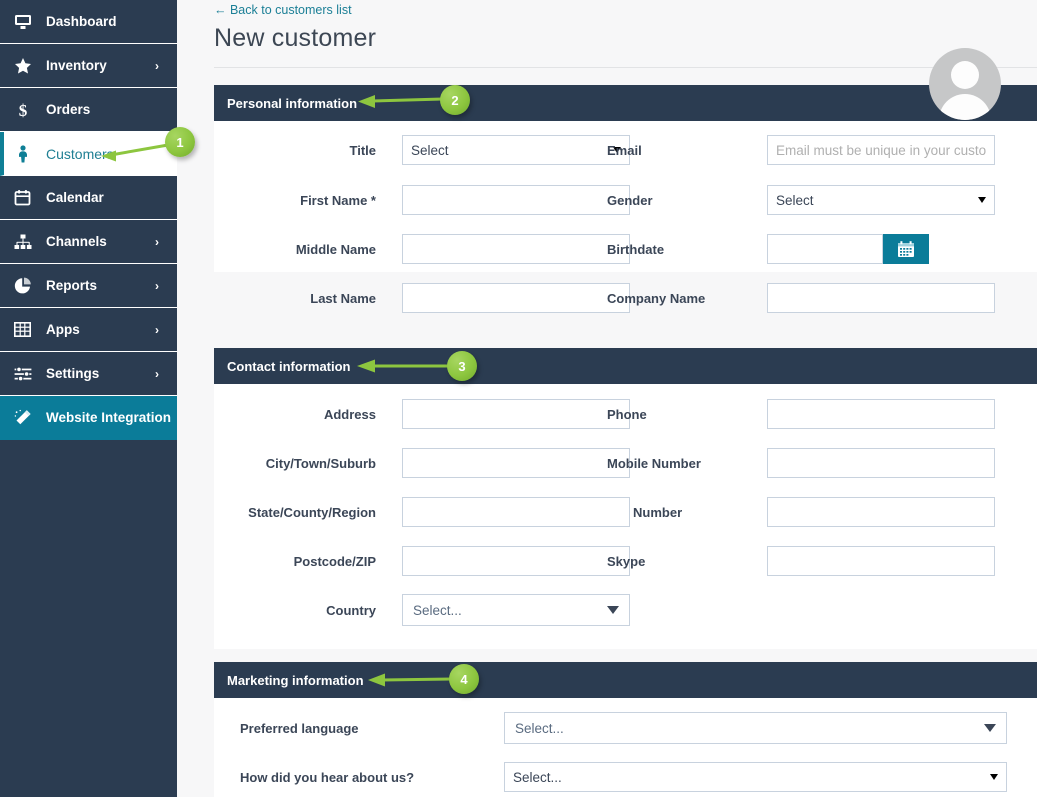  I want to click on field-row-skype: Skype, so click(801, 561).